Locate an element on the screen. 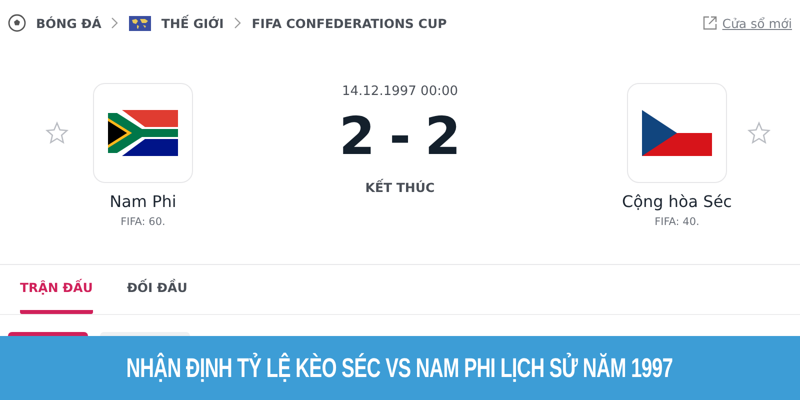  home-score: 2 is located at coordinates (357, 137).